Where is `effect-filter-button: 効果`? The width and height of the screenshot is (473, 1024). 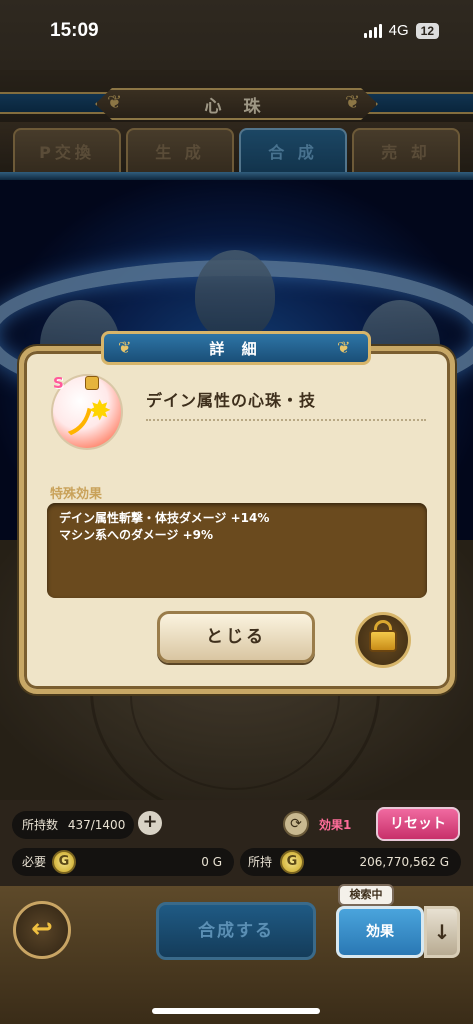 effect-filter-button: 効果 is located at coordinates (380, 932).